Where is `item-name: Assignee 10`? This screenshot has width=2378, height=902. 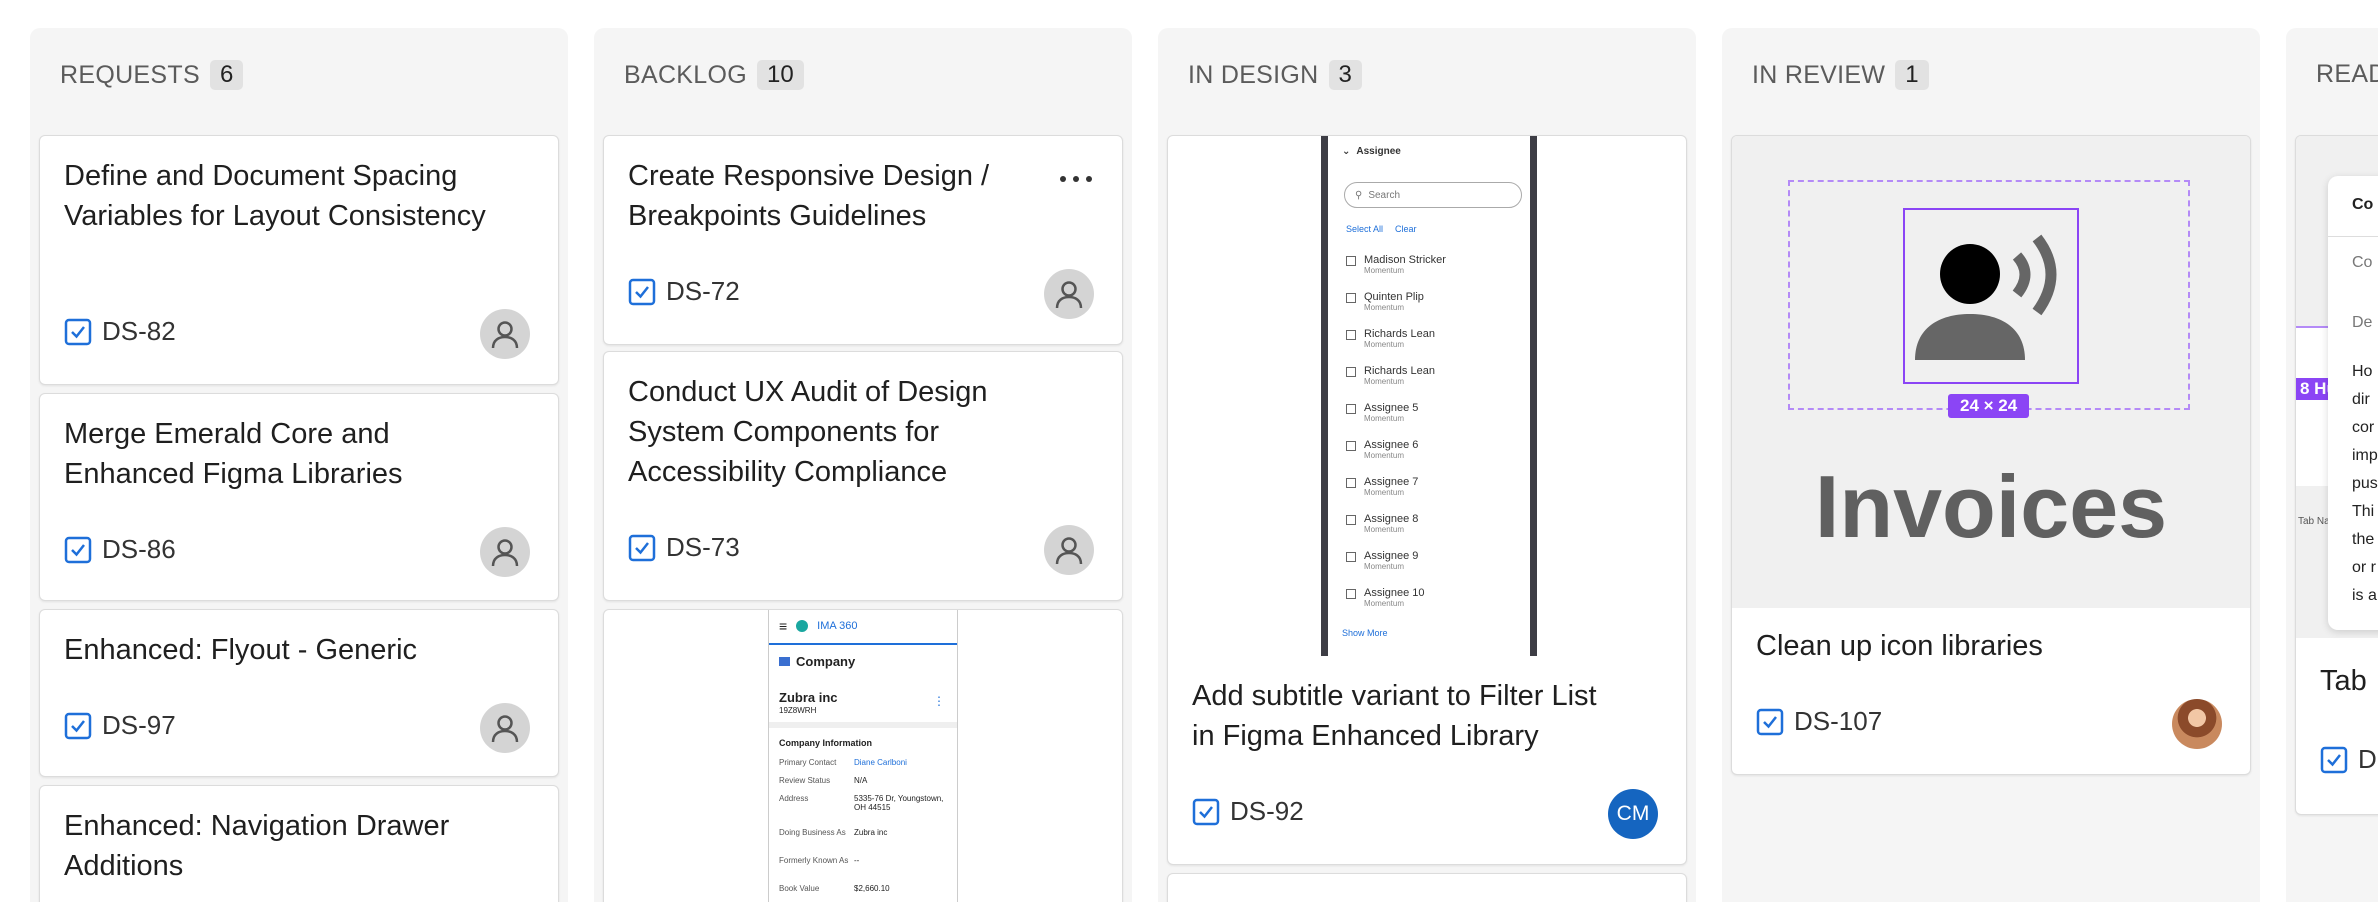
item-name: Assignee 10 is located at coordinates (1394, 593).